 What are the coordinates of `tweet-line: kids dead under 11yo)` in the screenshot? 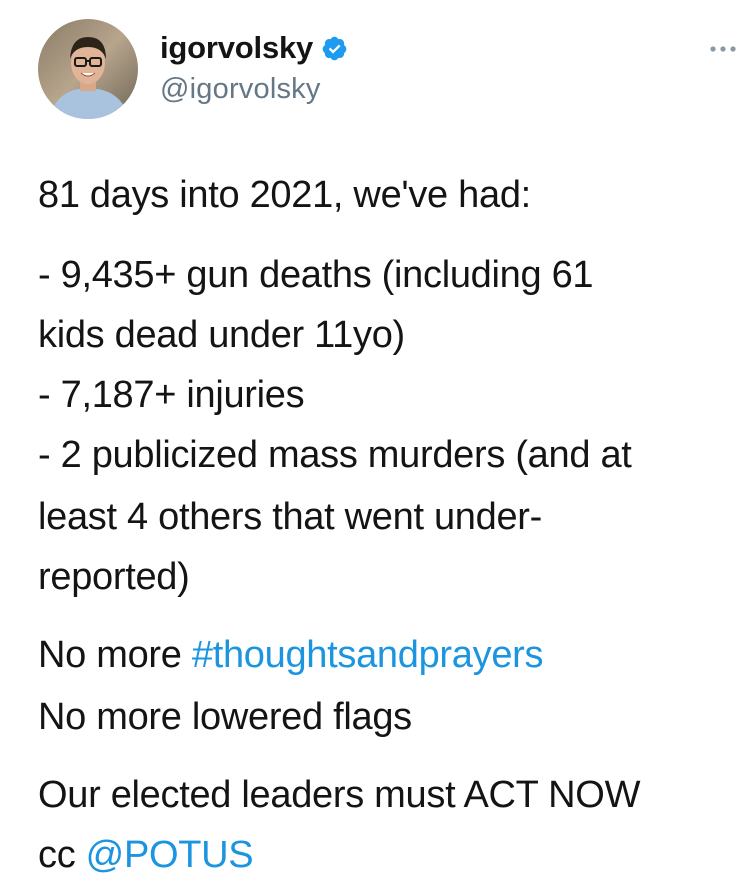 It's located at (221, 335).